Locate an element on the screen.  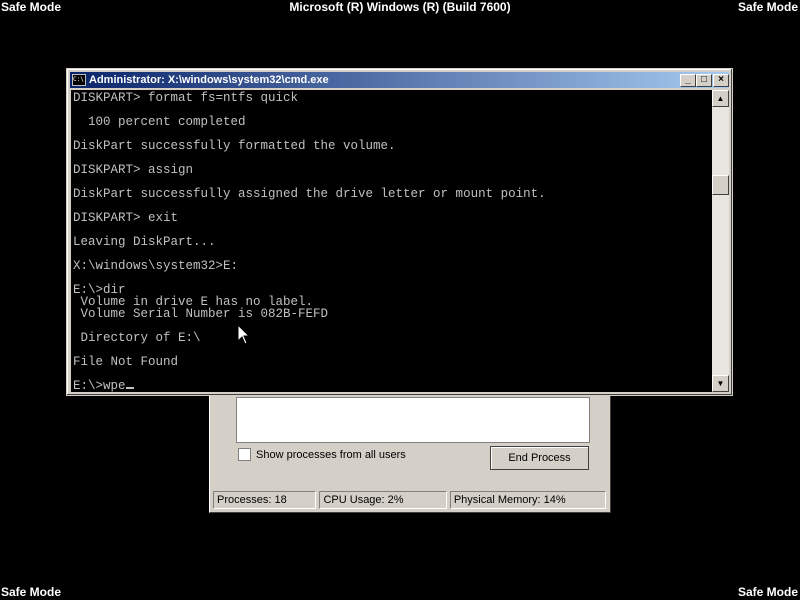
console-line: DISKPART> exit is located at coordinates (126, 218).